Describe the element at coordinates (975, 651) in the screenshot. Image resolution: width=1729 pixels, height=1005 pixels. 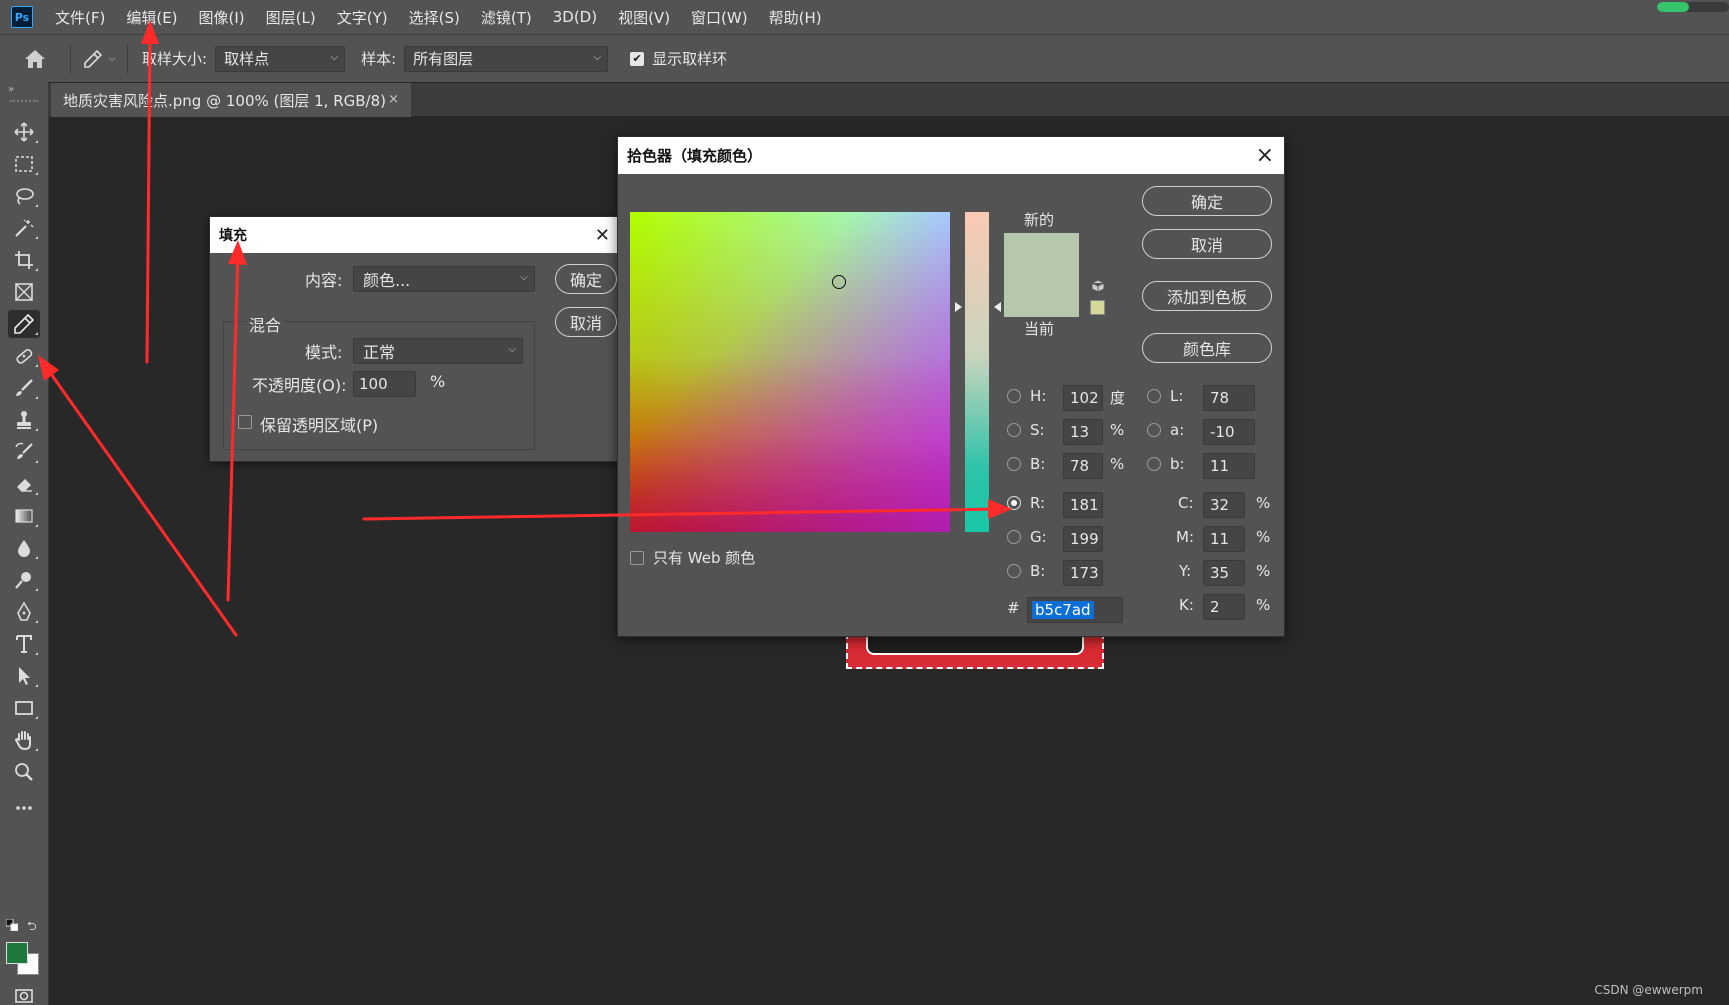
I see `canvas-selection-content` at that location.